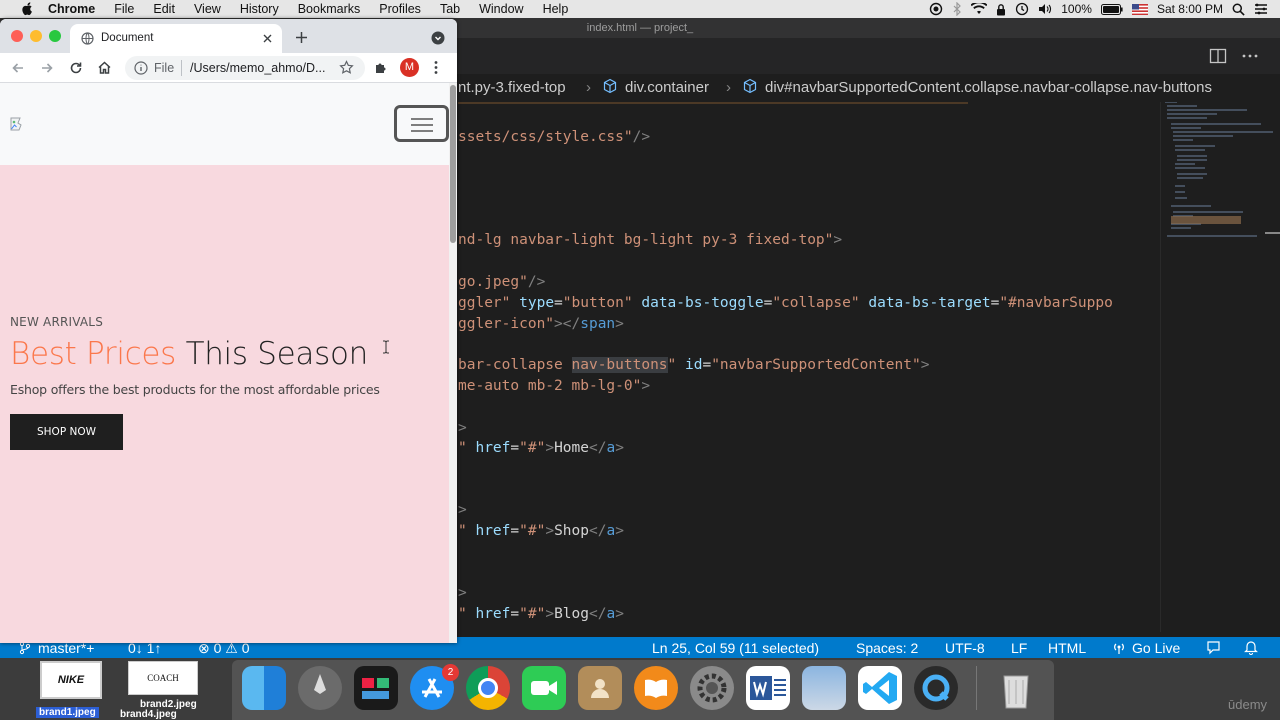 The height and width of the screenshot is (720, 1280). What do you see at coordinates (1001, 9) in the screenshot?
I see `lock-icon` at bounding box center [1001, 9].